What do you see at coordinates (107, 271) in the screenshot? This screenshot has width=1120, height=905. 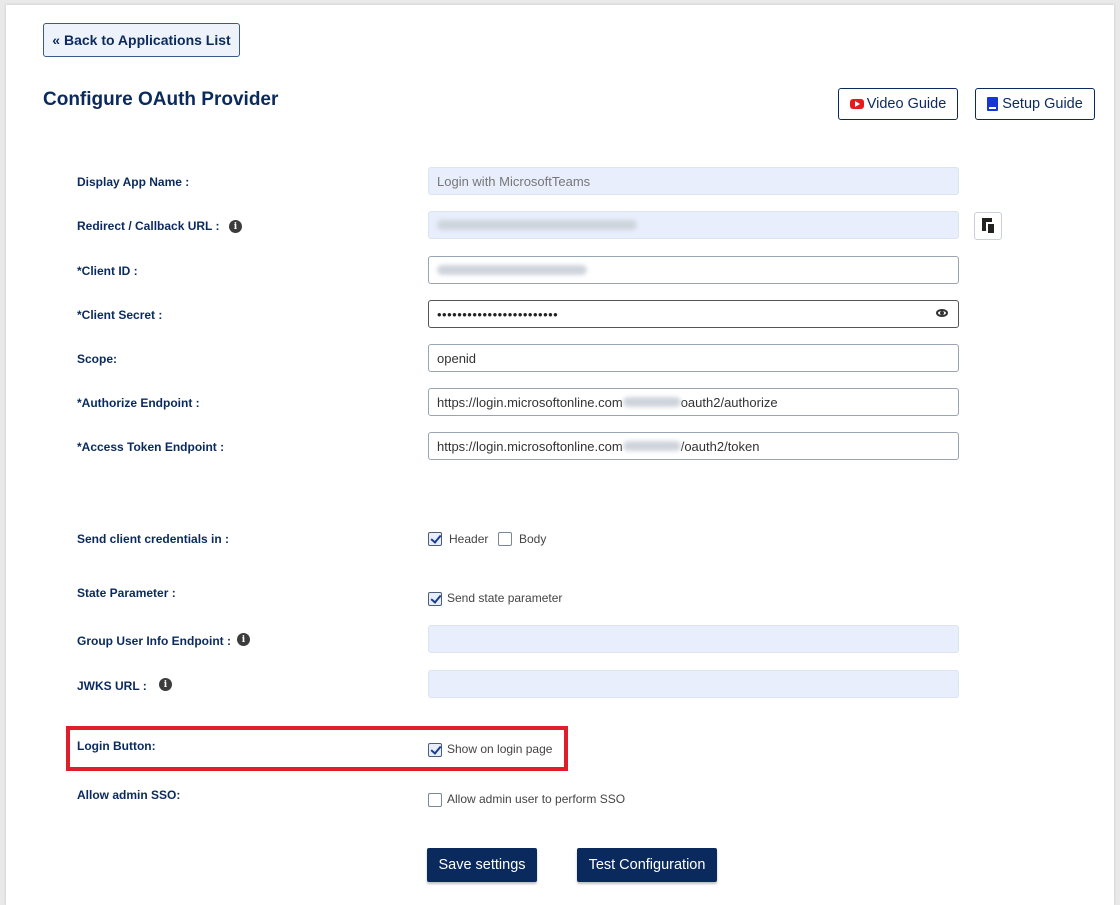 I see `client-id-label: *Client ID :` at bounding box center [107, 271].